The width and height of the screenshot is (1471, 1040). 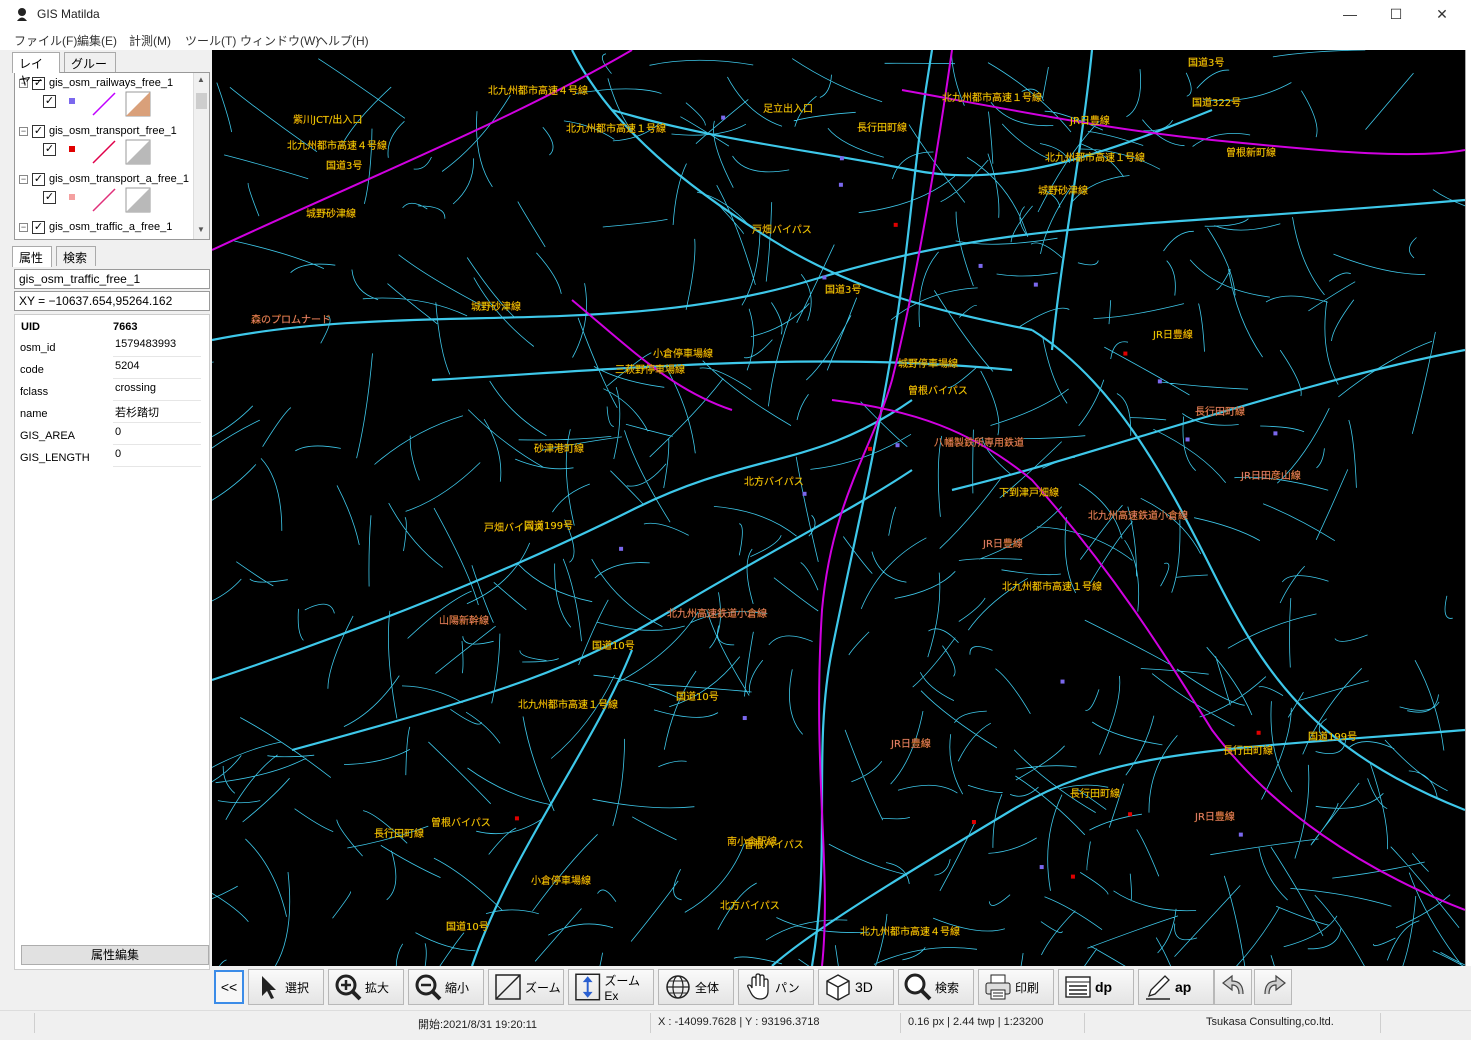 What do you see at coordinates (1183, 987) in the screenshot?
I see `tool-label: ap` at bounding box center [1183, 987].